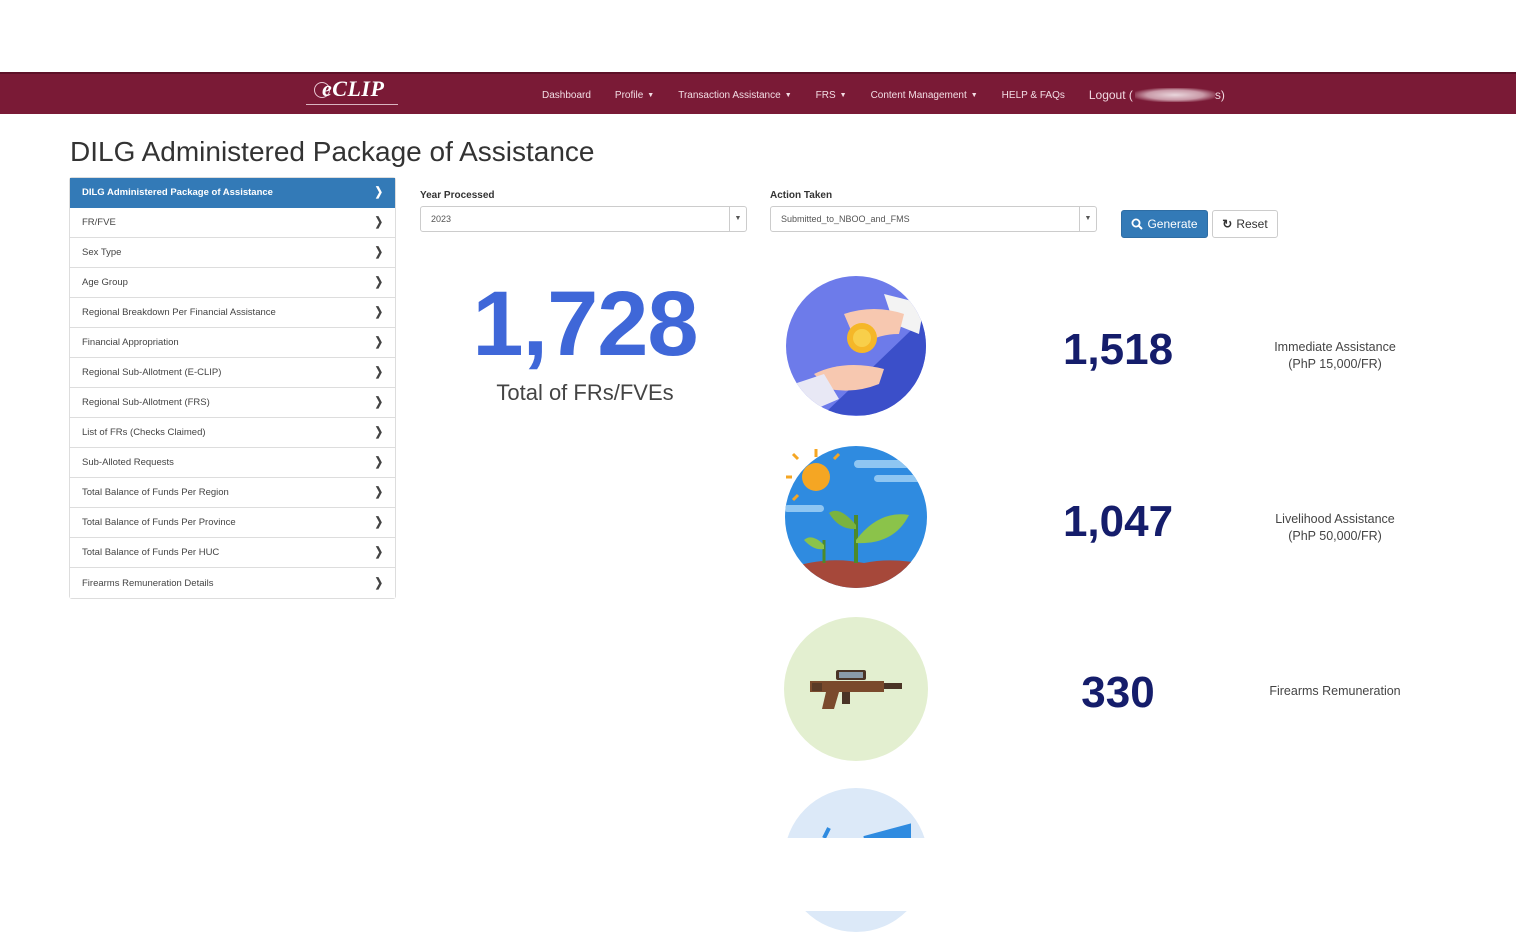 This screenshot has width=1516, height=932. I want to click on stat-value: 1,047, so click(1118, 521).